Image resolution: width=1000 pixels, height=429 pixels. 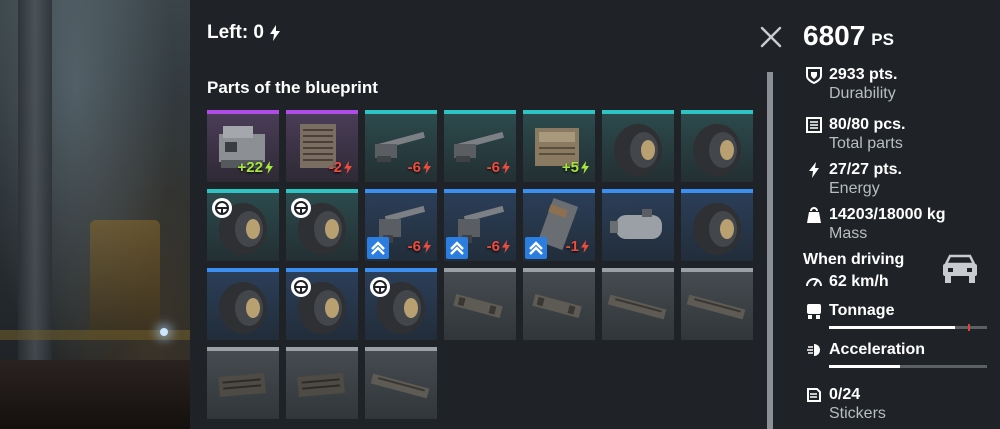 I want to click on energy-label: Energy, so click(x=854, y=188).